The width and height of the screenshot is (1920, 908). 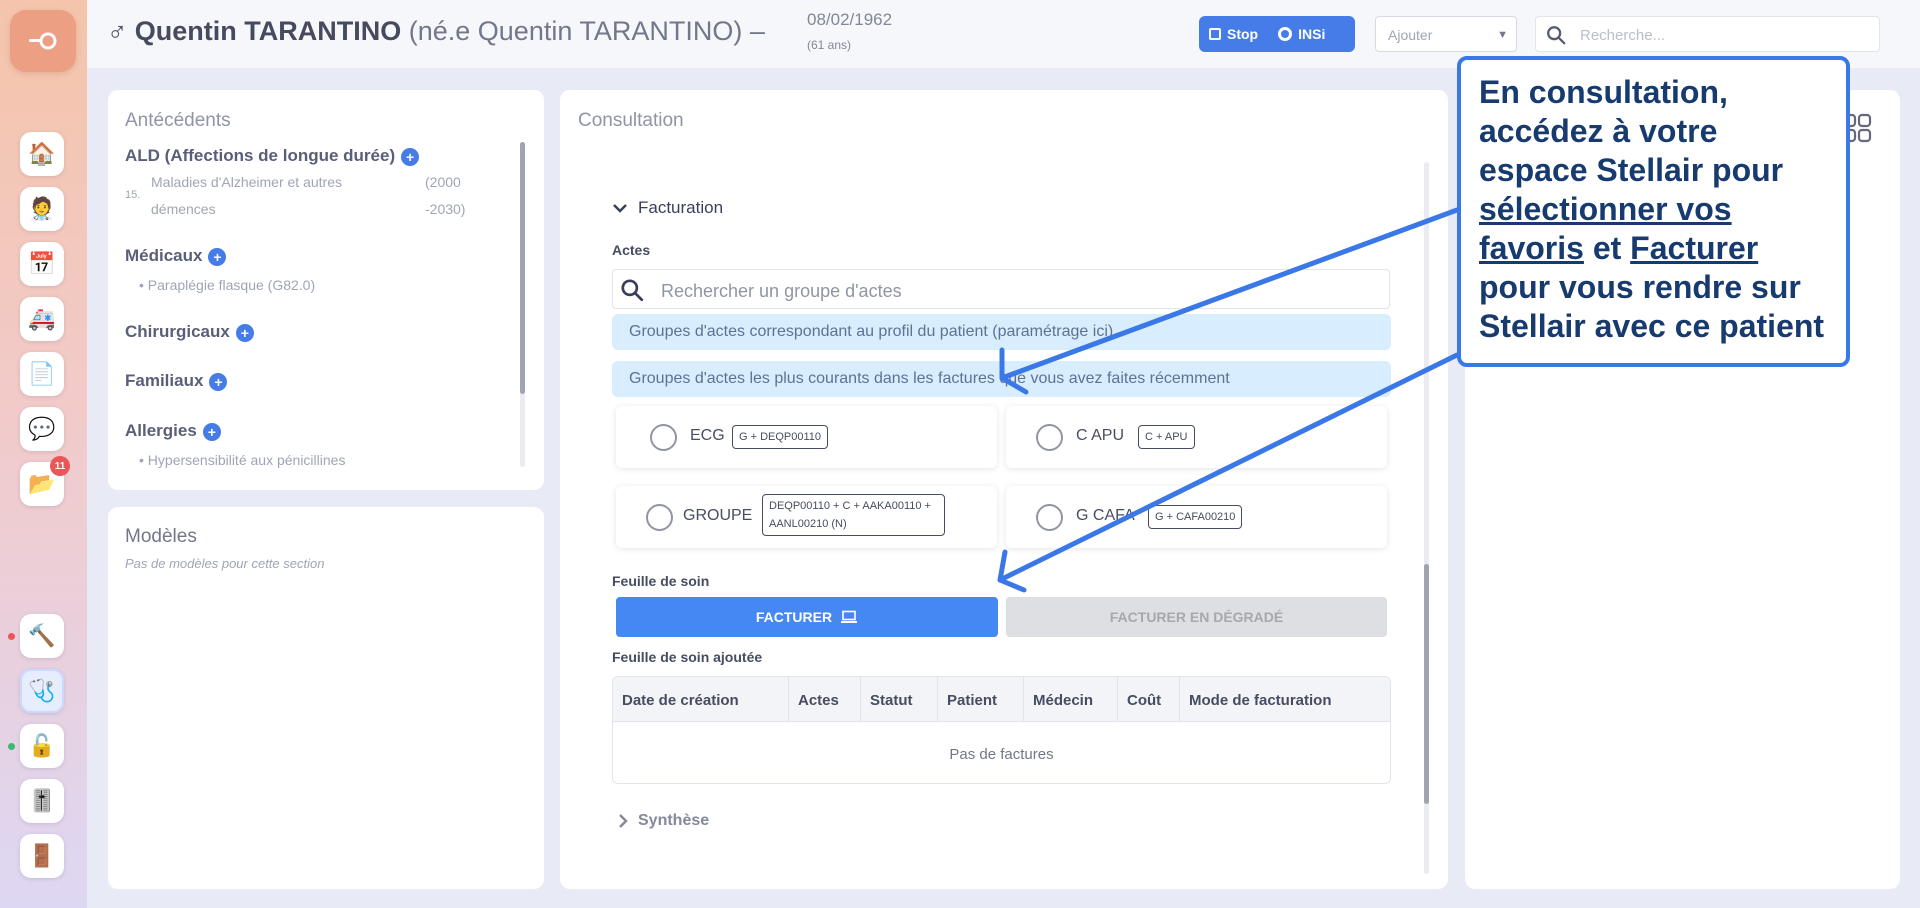 I want to click on callout-favoris-word: favoris, so click(x=1531, y=248).